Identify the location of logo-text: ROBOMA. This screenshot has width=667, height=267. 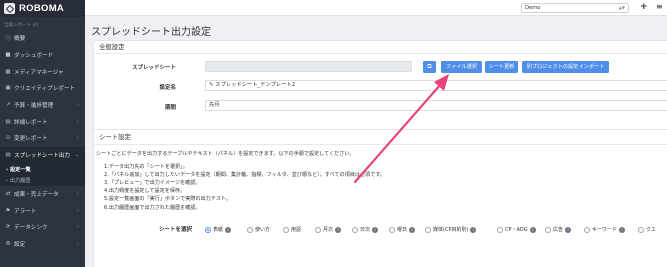
(42, 8).